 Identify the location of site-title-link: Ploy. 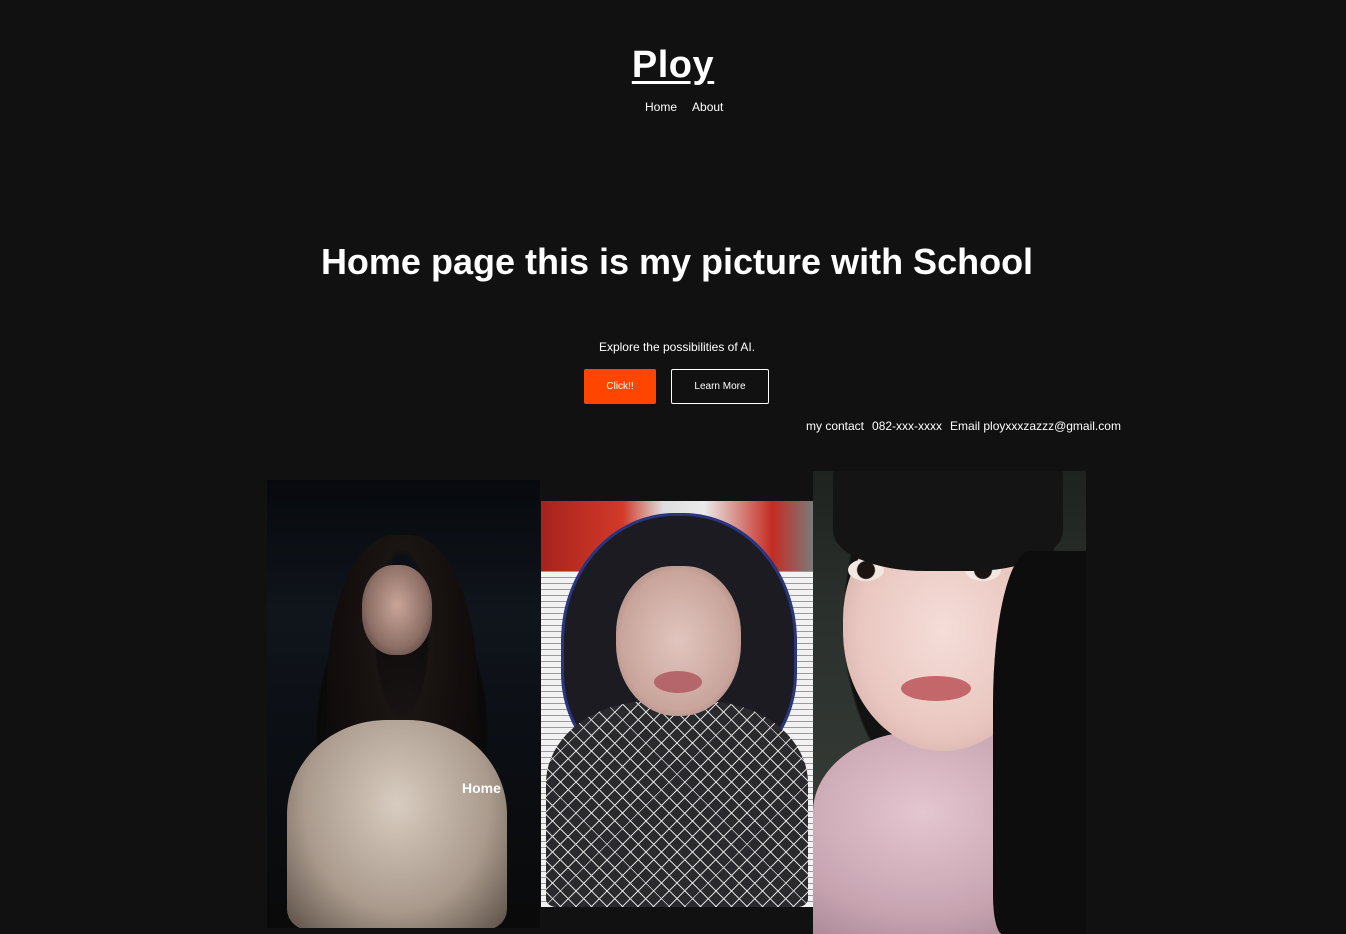
(673, 65).